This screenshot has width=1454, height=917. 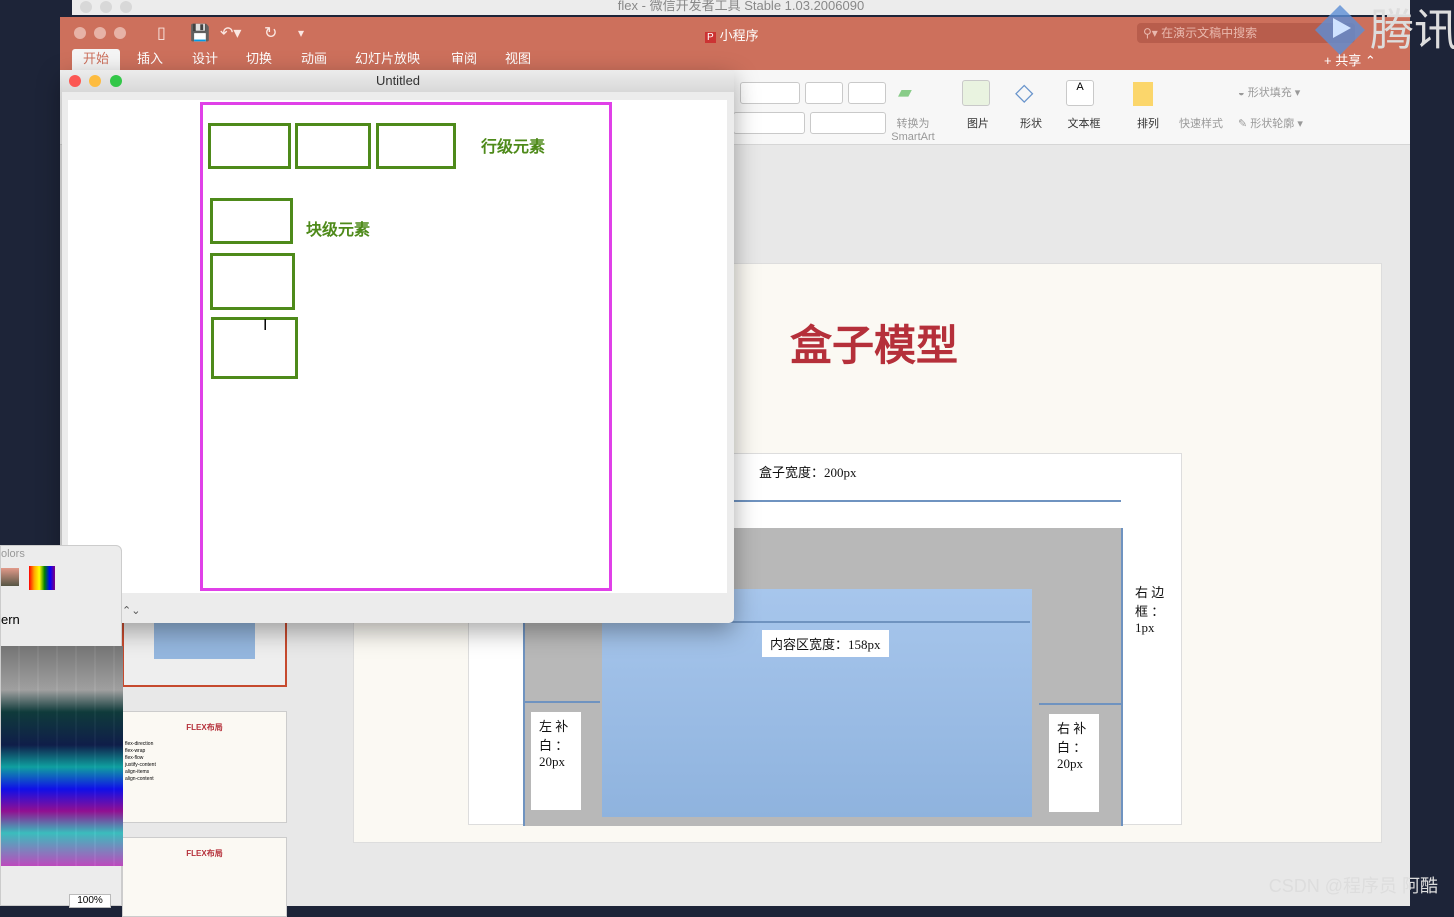 I want to click on redo-icon: ↻, so click(x=270, y=33).